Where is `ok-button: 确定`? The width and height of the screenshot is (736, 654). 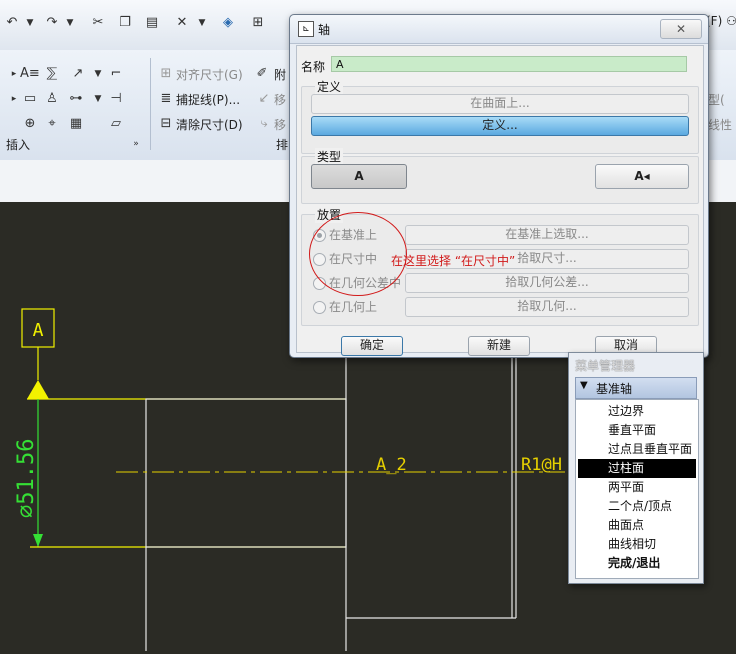
ok-button: 确定 is located at coordinates (372, 346).